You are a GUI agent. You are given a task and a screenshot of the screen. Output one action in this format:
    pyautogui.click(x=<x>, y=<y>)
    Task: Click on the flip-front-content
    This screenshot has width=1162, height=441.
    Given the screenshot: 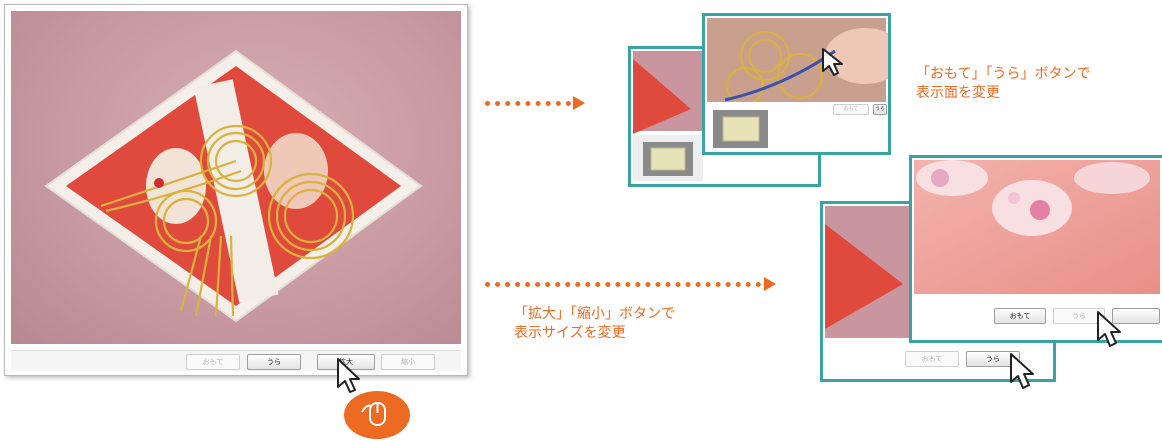 What is the action you would take?
    pyautogui.click(x=797, y=84)
    